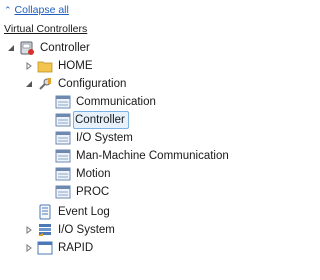 This screenshot has height=280, width=320. Describe the element at coordinates (93, 192) in the screenshot. I see `tree-label: PROC` at that location.